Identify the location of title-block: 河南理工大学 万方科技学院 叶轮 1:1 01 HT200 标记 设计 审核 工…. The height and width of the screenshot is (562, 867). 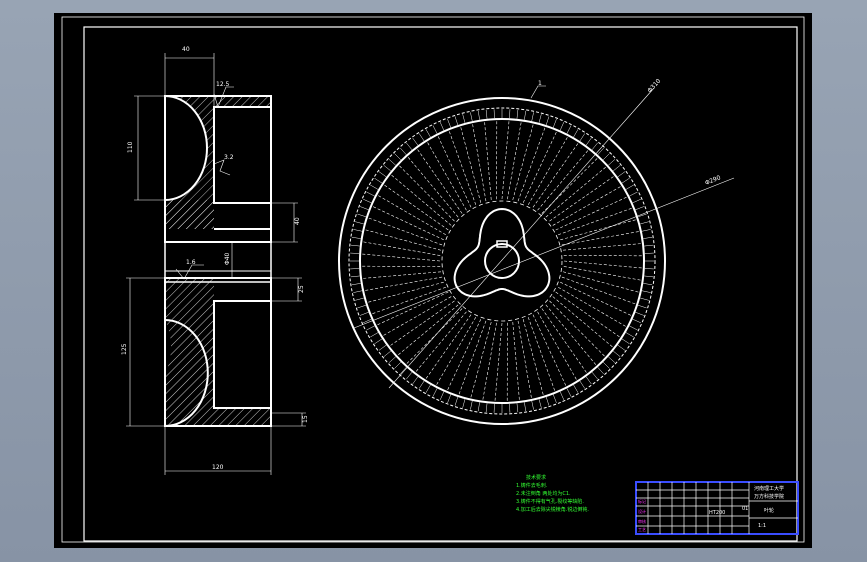
(717, 508).